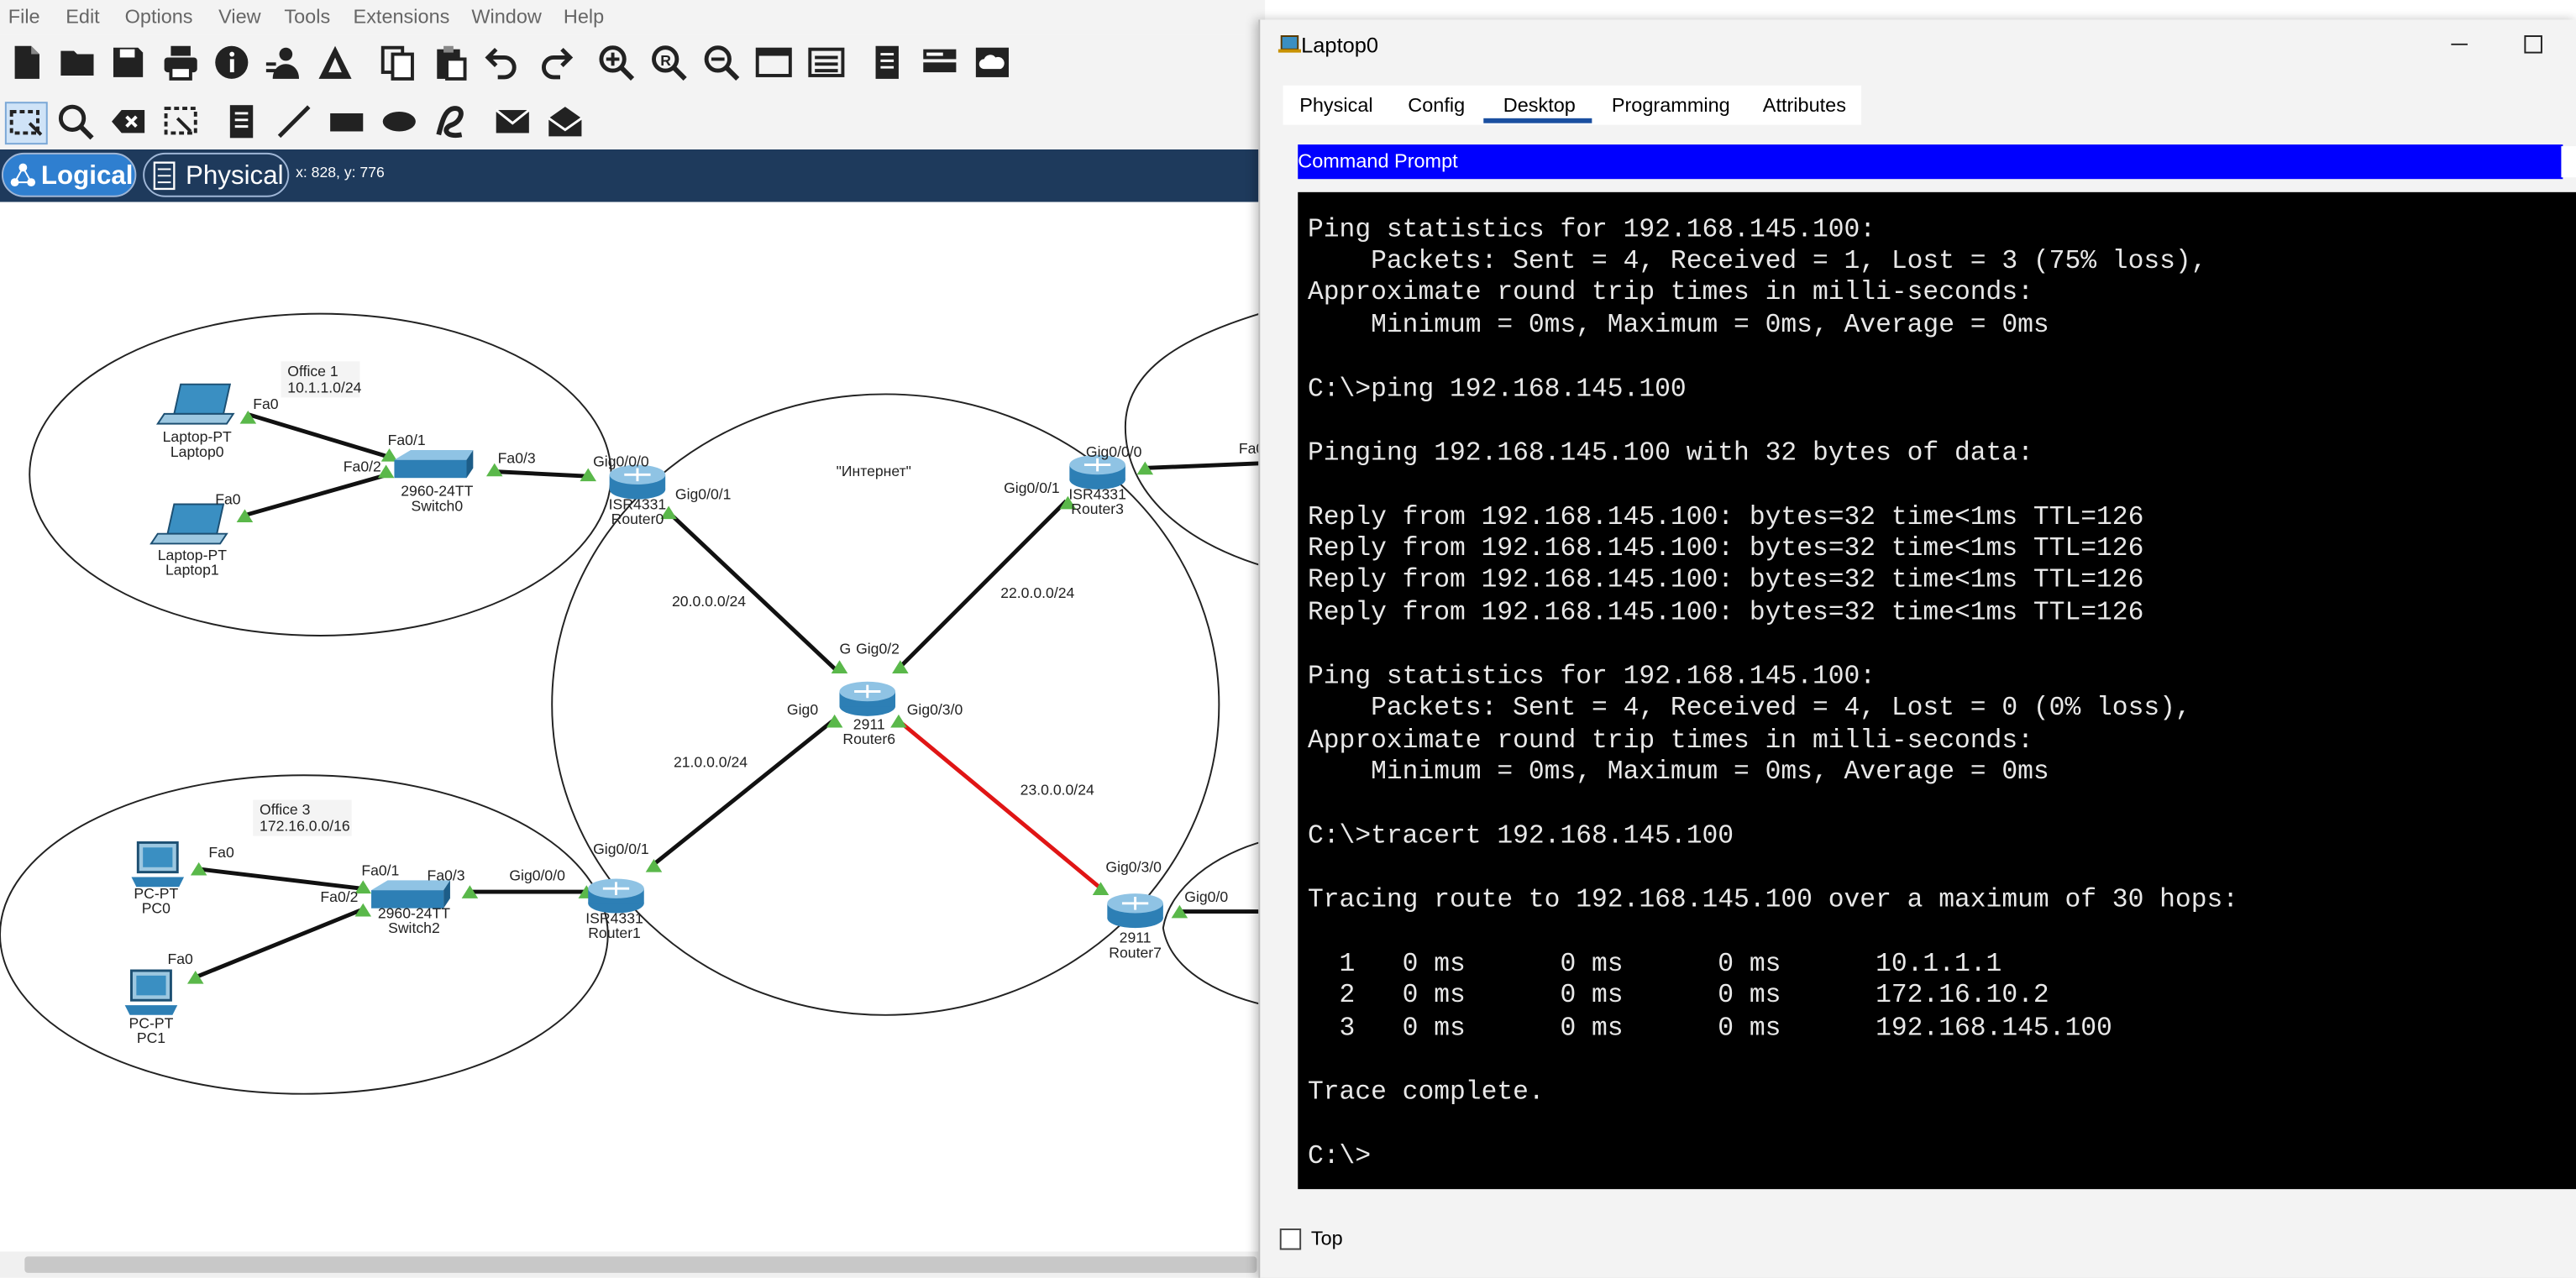 Image resolution: width=2576 pixels, height=1278 pixels. Describe the element at coordinates (669, 63) in the screenshot. I see `zoom-reset-icon: R` at that location.